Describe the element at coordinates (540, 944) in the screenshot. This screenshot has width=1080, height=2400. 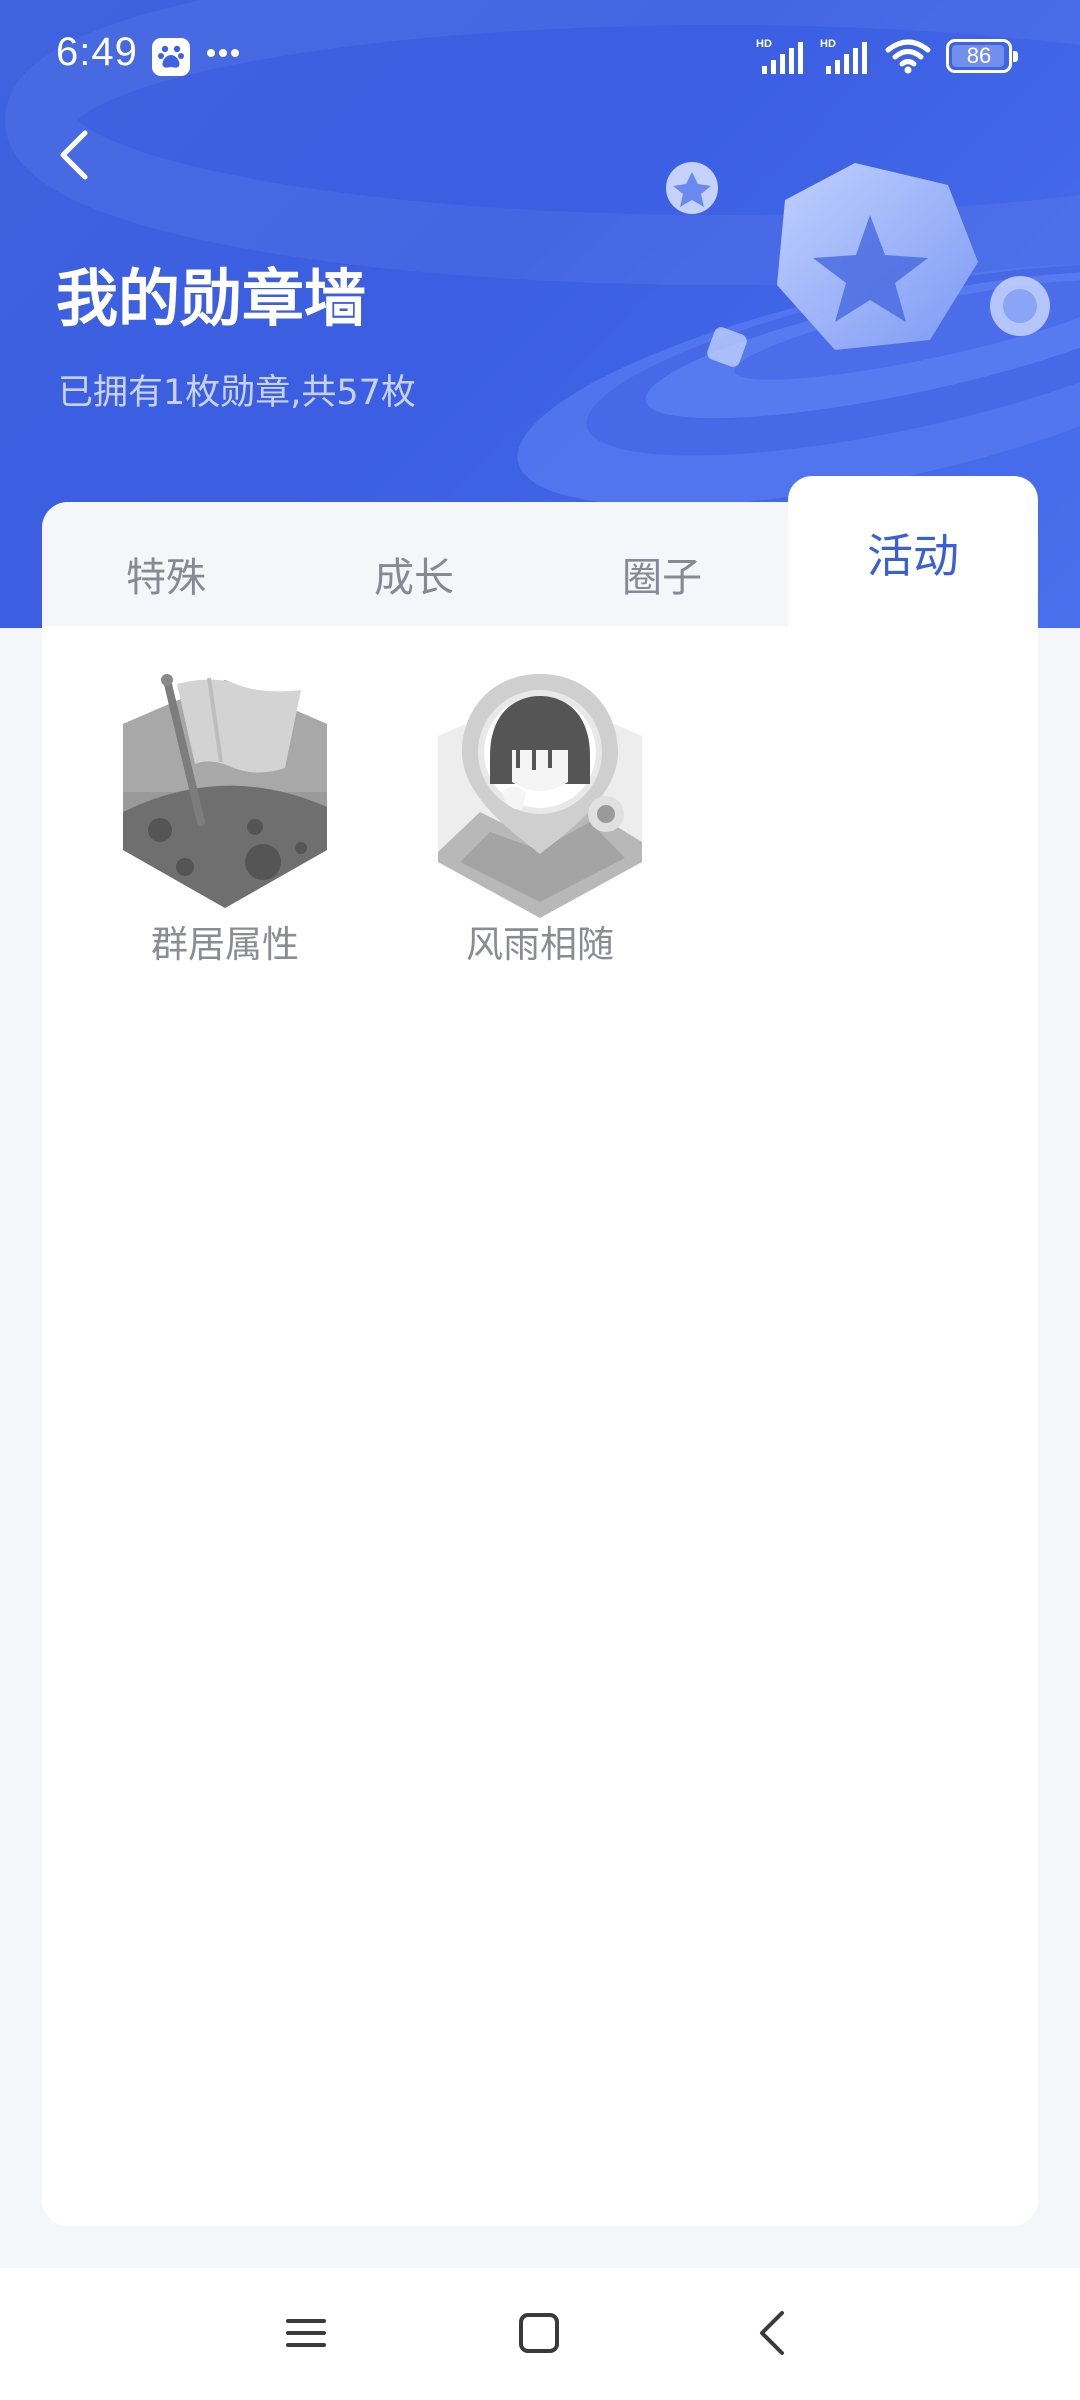
I see `badge-name: 风雨相随` at that location.